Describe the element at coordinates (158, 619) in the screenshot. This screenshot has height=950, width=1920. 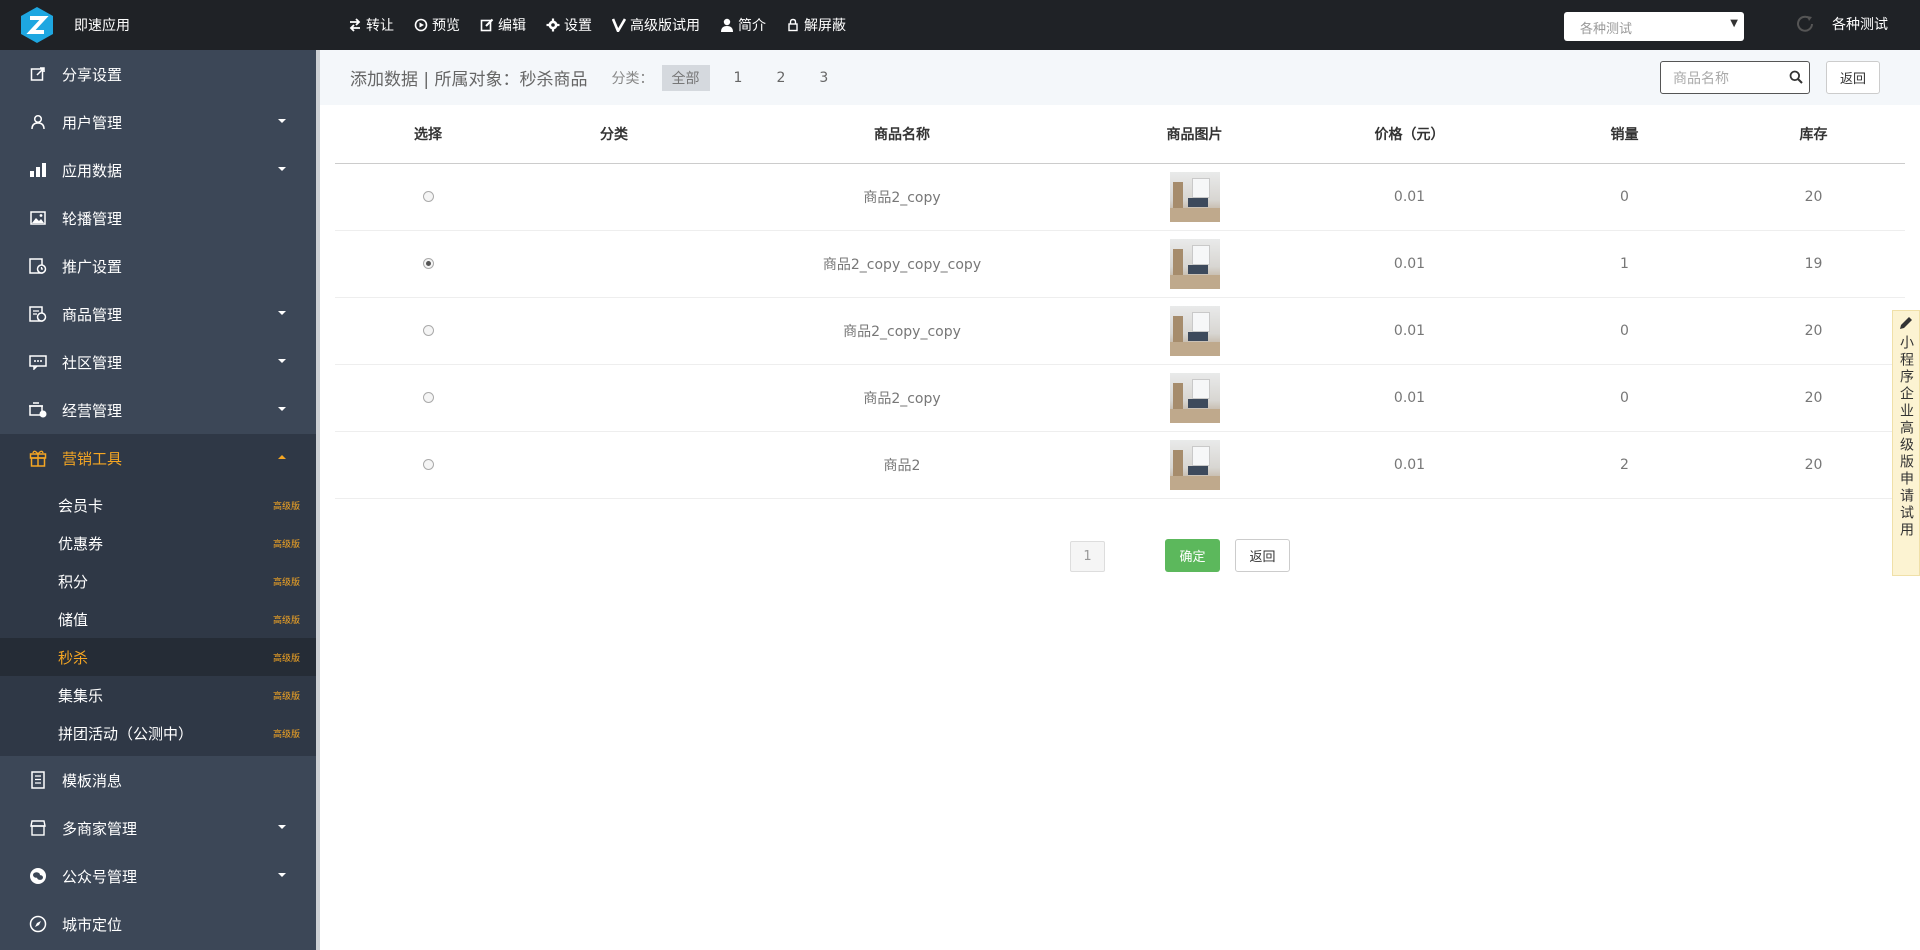
I see `submenu-stored-value: 储值 高级版` at that location.